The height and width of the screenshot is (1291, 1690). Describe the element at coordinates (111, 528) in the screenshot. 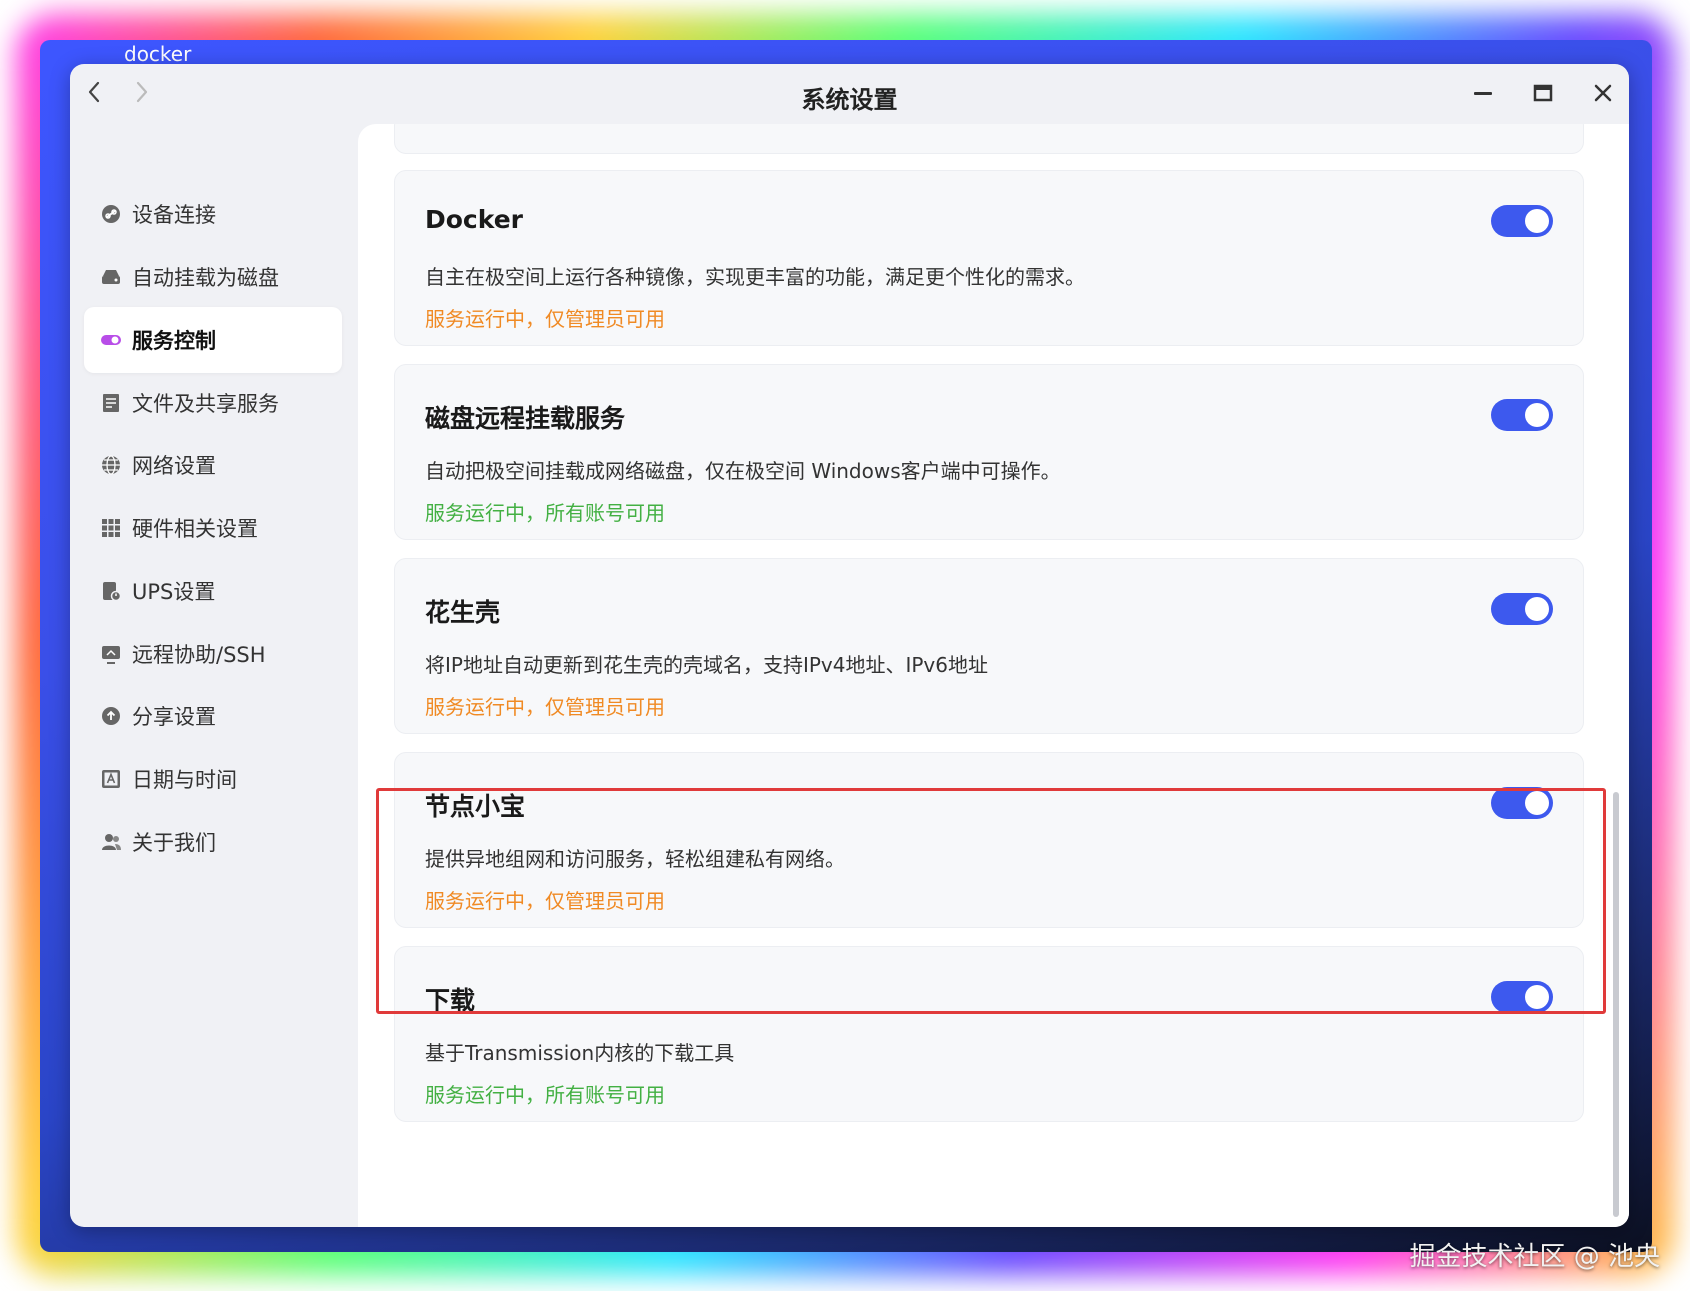

I see `grid-icon` at that location.